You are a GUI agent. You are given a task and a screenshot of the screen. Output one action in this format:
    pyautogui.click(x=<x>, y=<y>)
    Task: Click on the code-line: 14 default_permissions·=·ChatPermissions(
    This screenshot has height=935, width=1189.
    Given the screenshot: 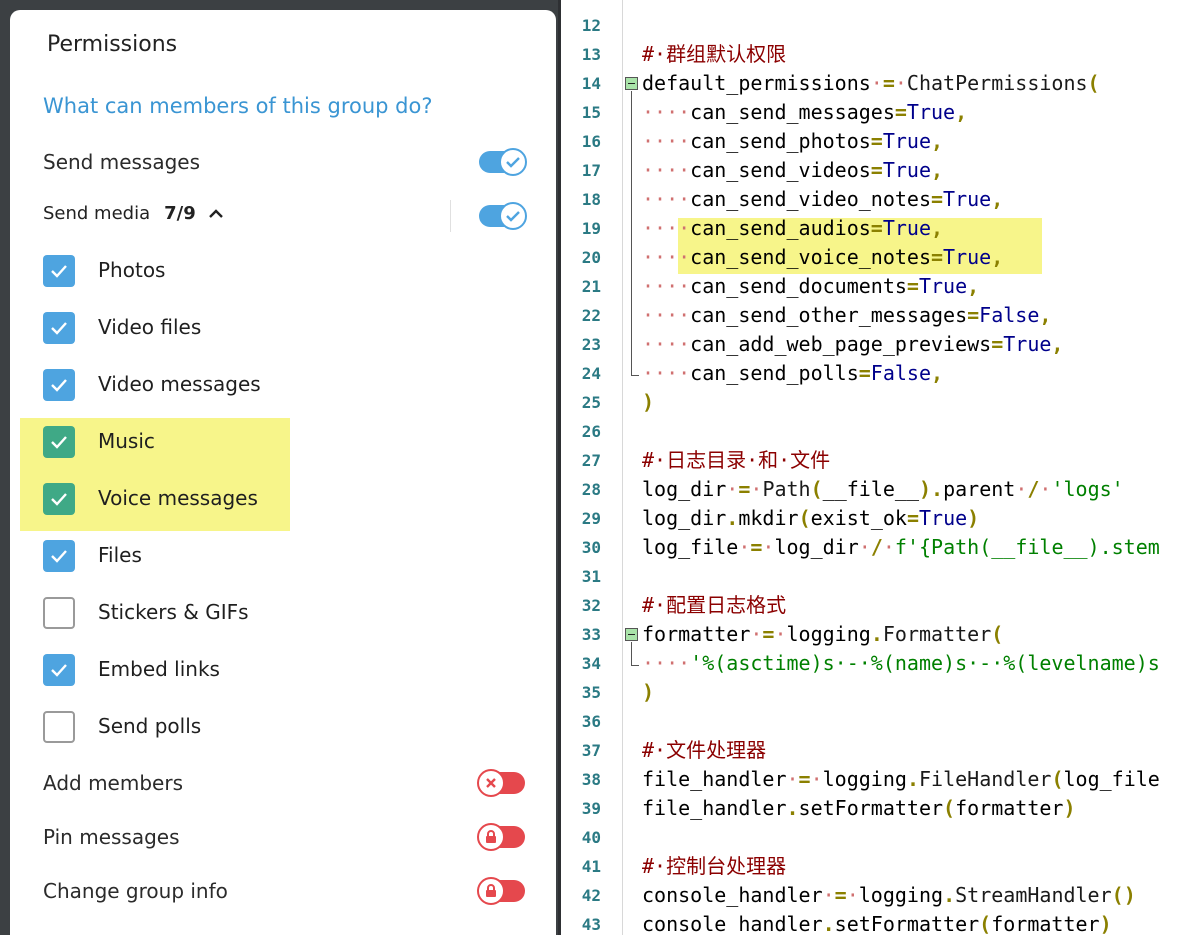 What is the action you would take?
    pyautogui.click(x=875, y=83)
    